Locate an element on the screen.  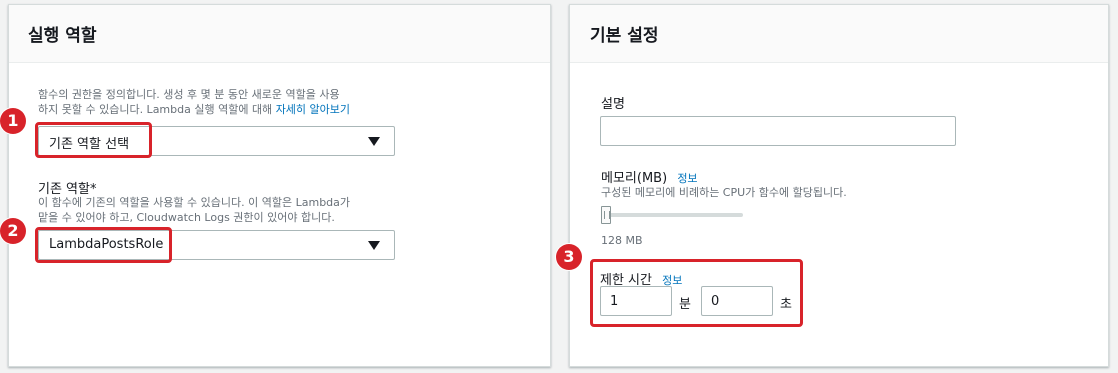
memory-description: 구성된 메모리에 비례하는 CPU가 함수에 할당됩니다. is located at coordinates (724, 192).